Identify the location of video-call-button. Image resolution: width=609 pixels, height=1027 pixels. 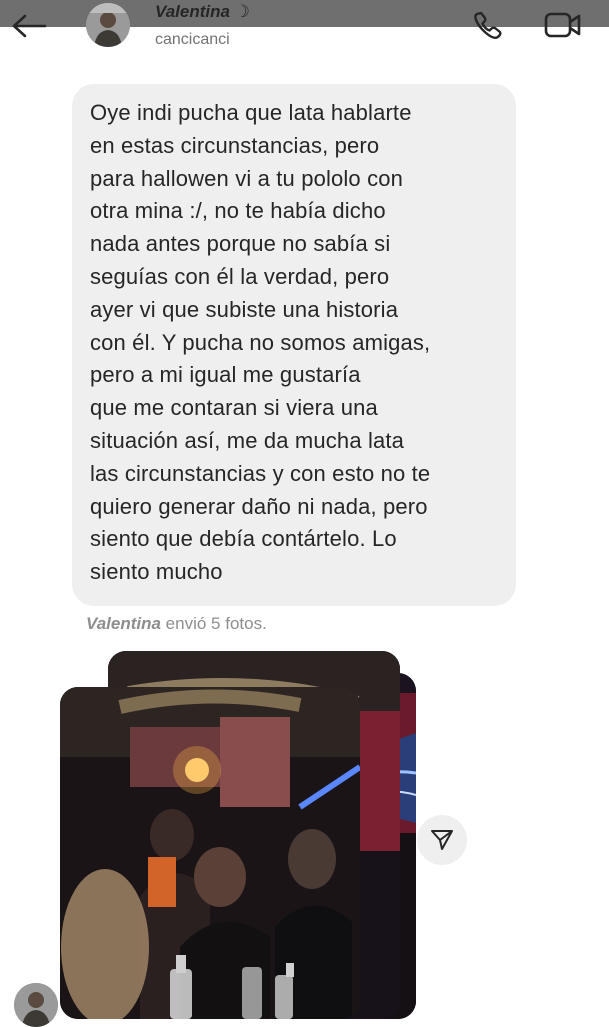
(563, 25).